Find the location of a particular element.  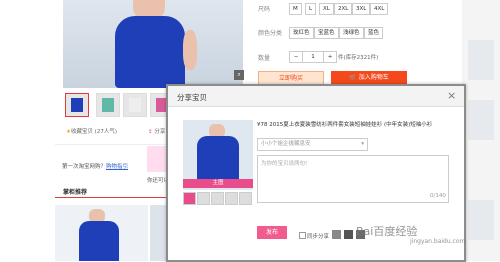

color-option: 玫红色 is located at coordinates (301, 33).